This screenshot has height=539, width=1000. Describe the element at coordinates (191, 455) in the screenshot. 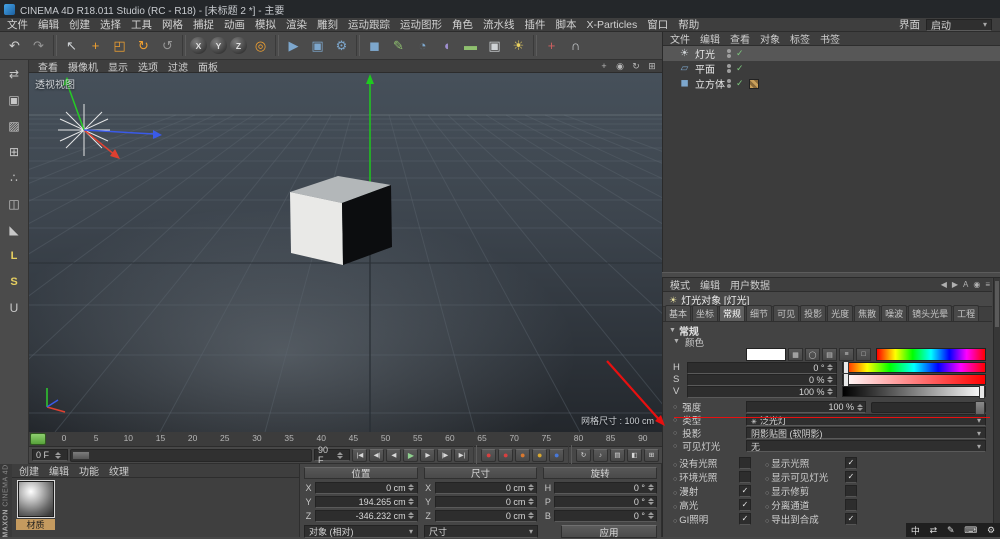

I see `timeline-range-slider` at that location.